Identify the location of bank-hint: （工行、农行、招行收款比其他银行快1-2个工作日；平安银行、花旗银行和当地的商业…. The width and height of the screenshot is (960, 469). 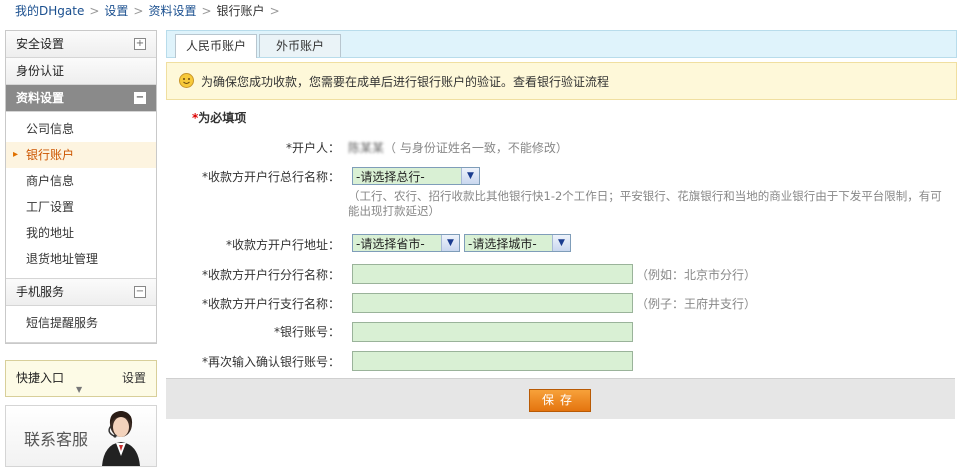
(645, 203).